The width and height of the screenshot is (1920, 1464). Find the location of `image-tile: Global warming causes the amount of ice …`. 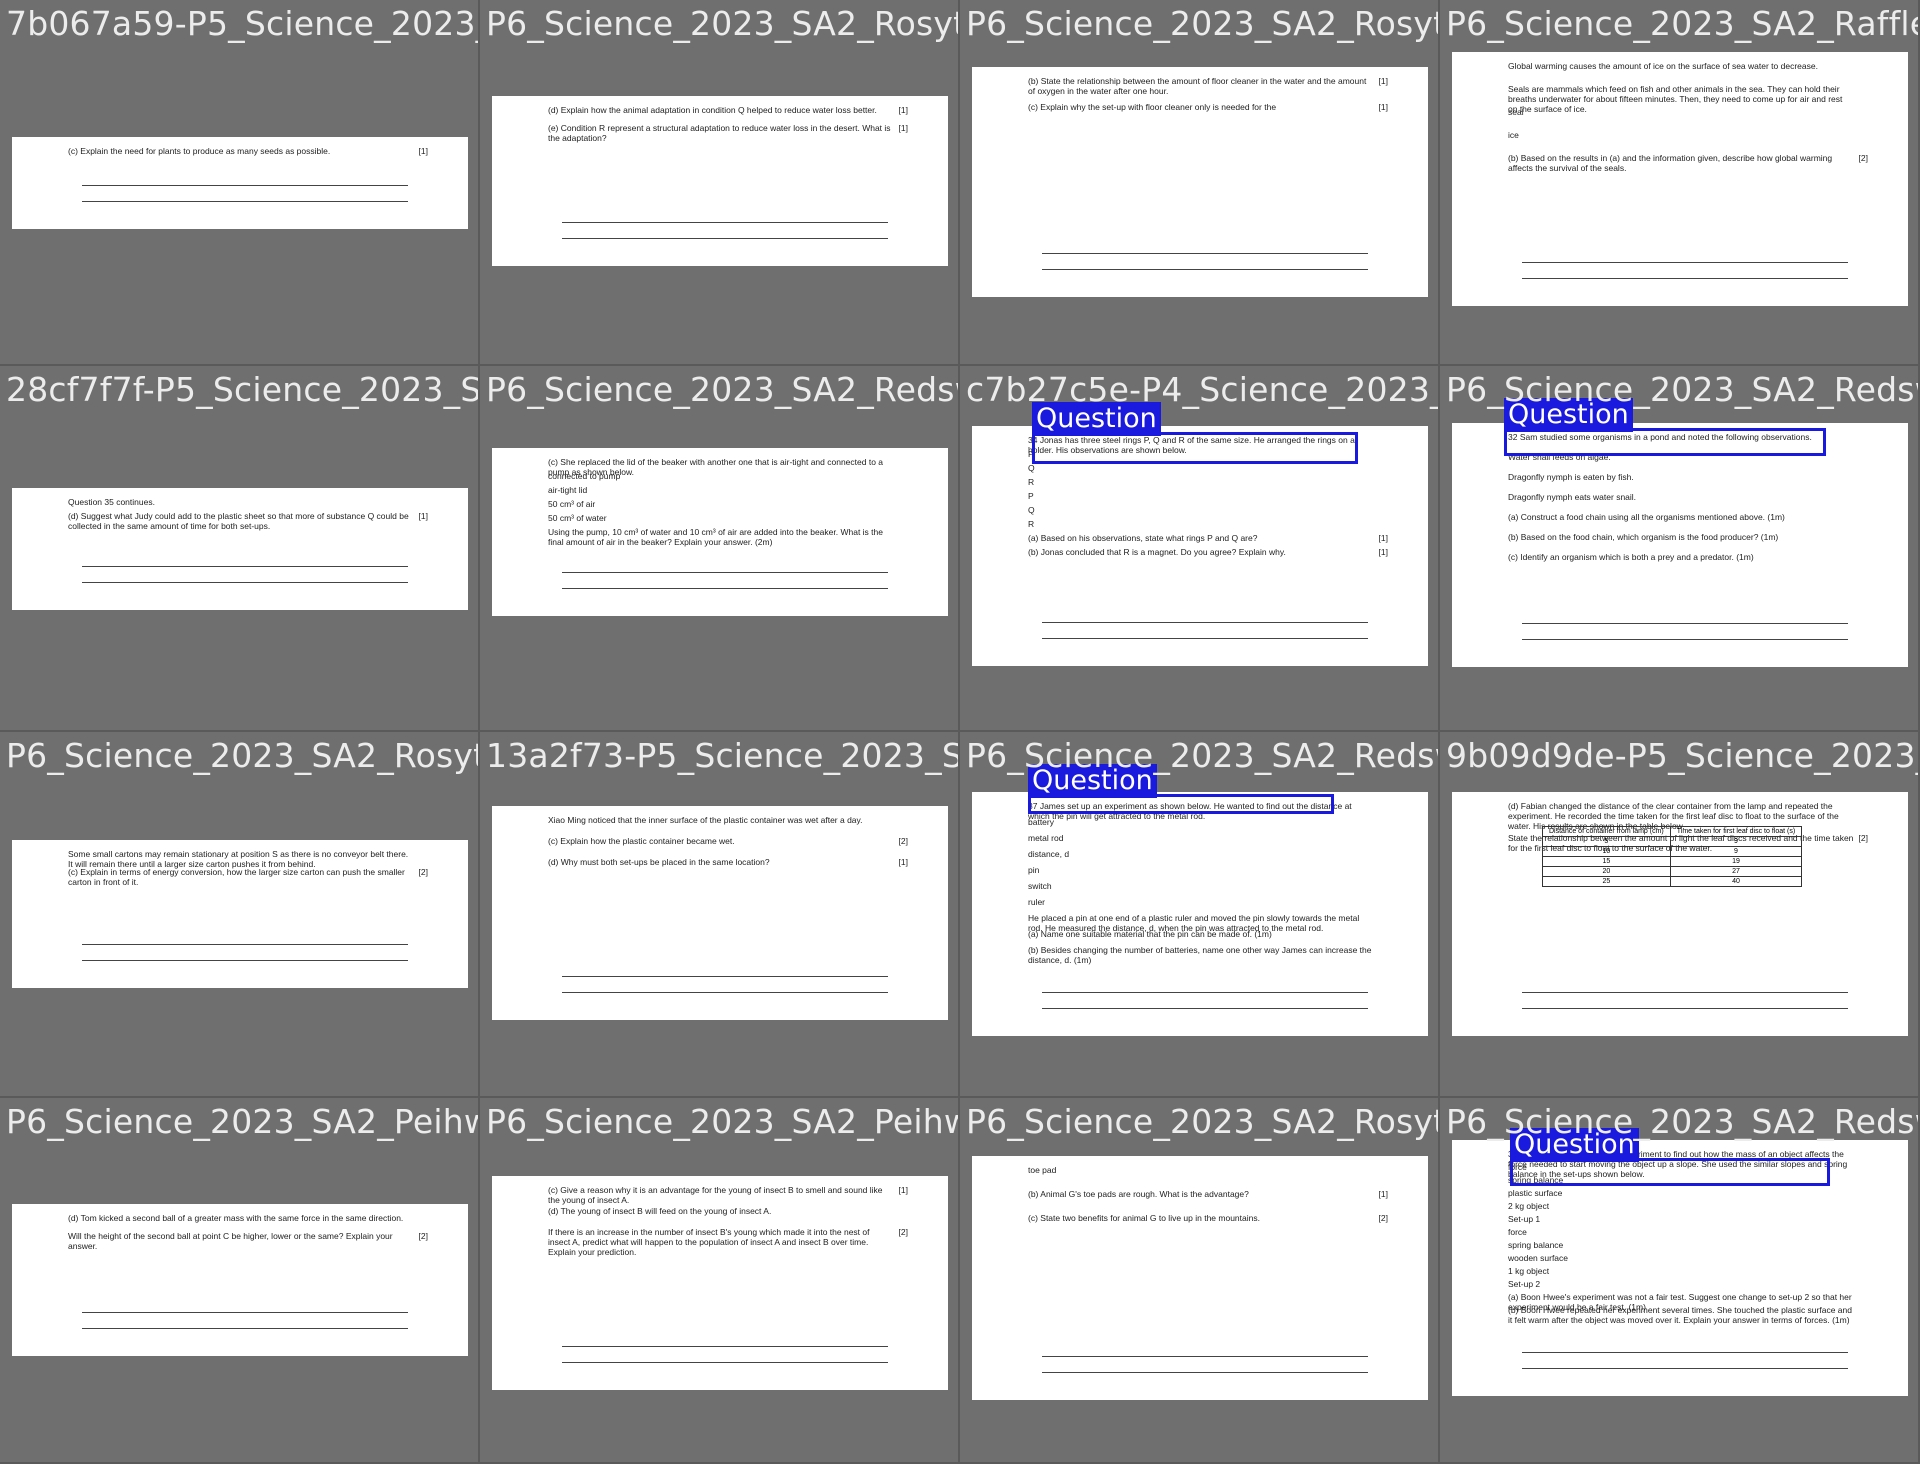

image-tile: Global warming causes the amount of ice … is located at coordinates (1680, 183).